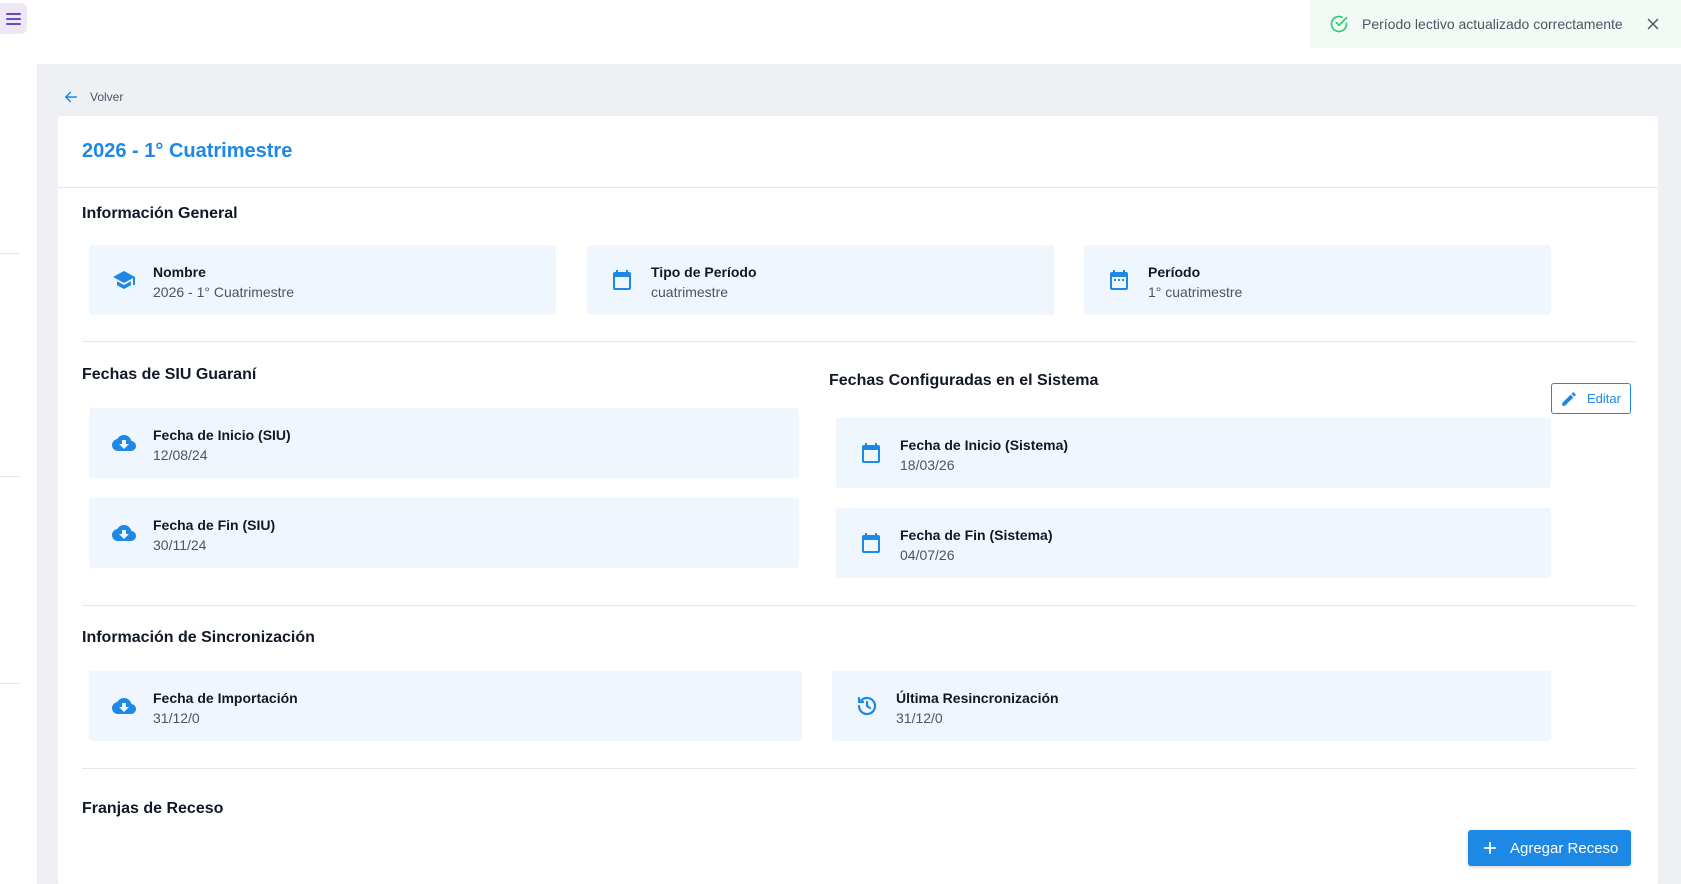 The width and height of the screenshot is (1681, 884). I want to click on graduation-cap-icon, so click(124, 280).